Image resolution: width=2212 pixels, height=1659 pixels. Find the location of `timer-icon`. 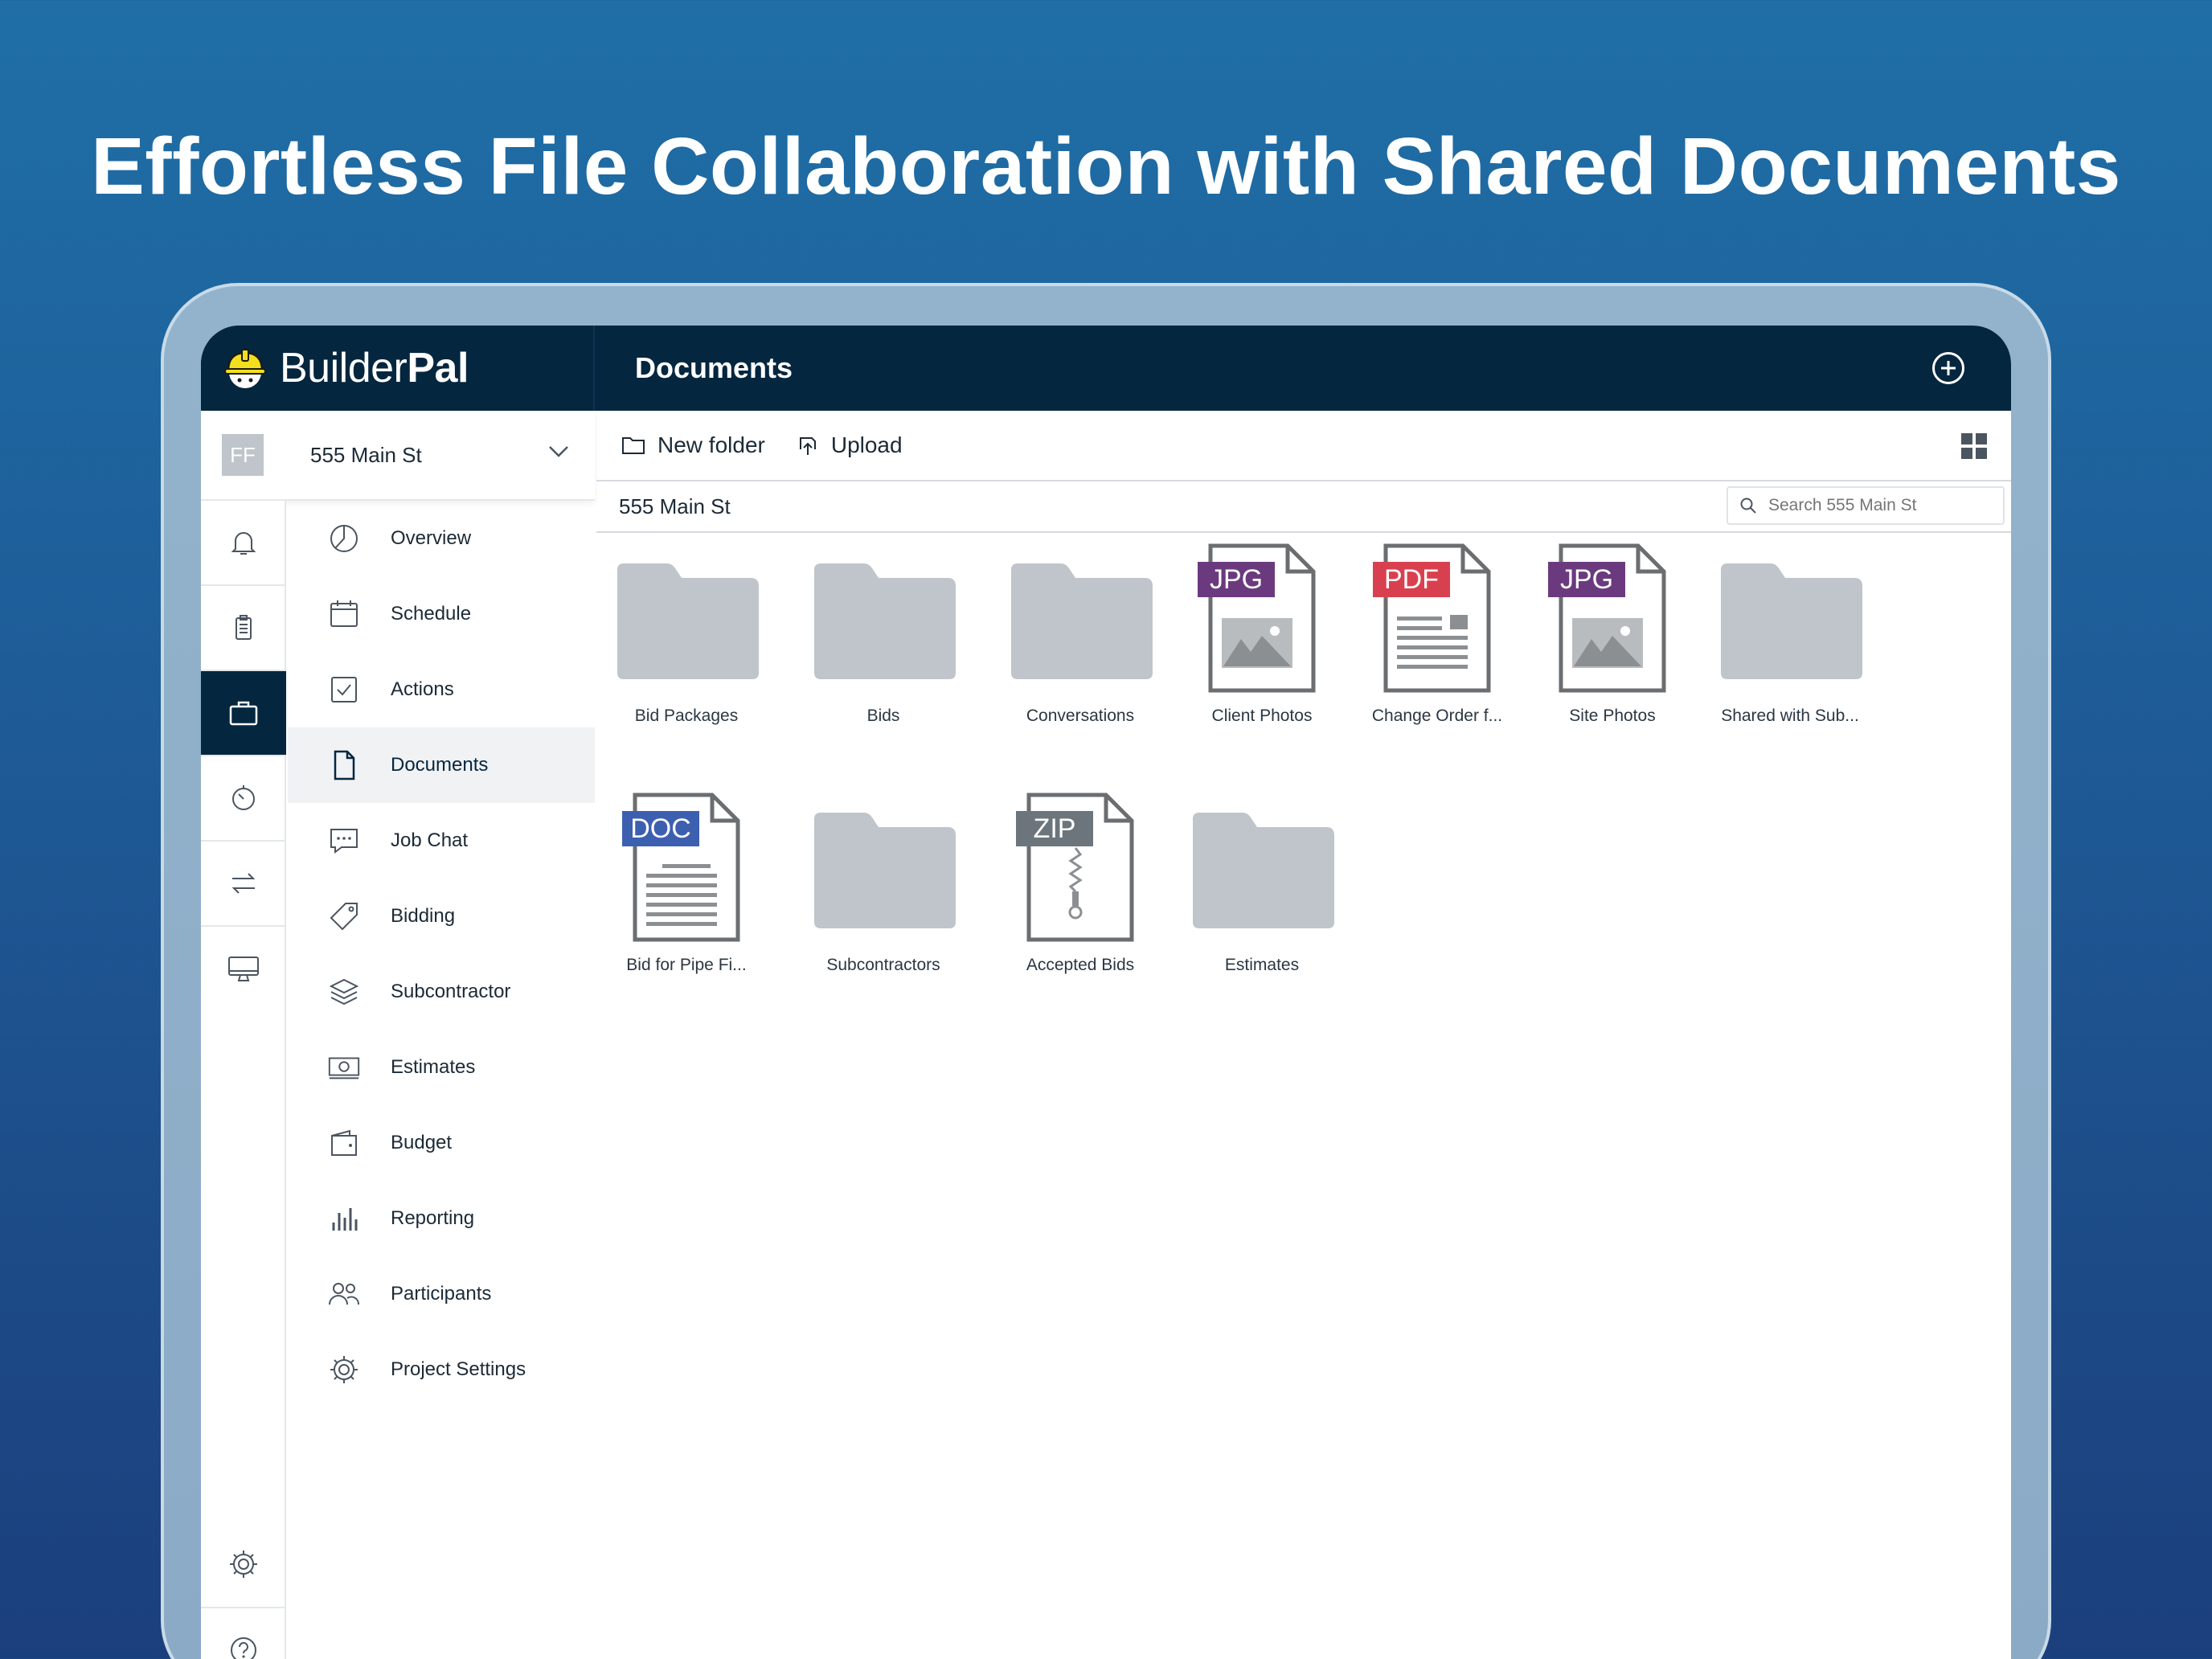

timer-icon is located at coordinates (243, 797).